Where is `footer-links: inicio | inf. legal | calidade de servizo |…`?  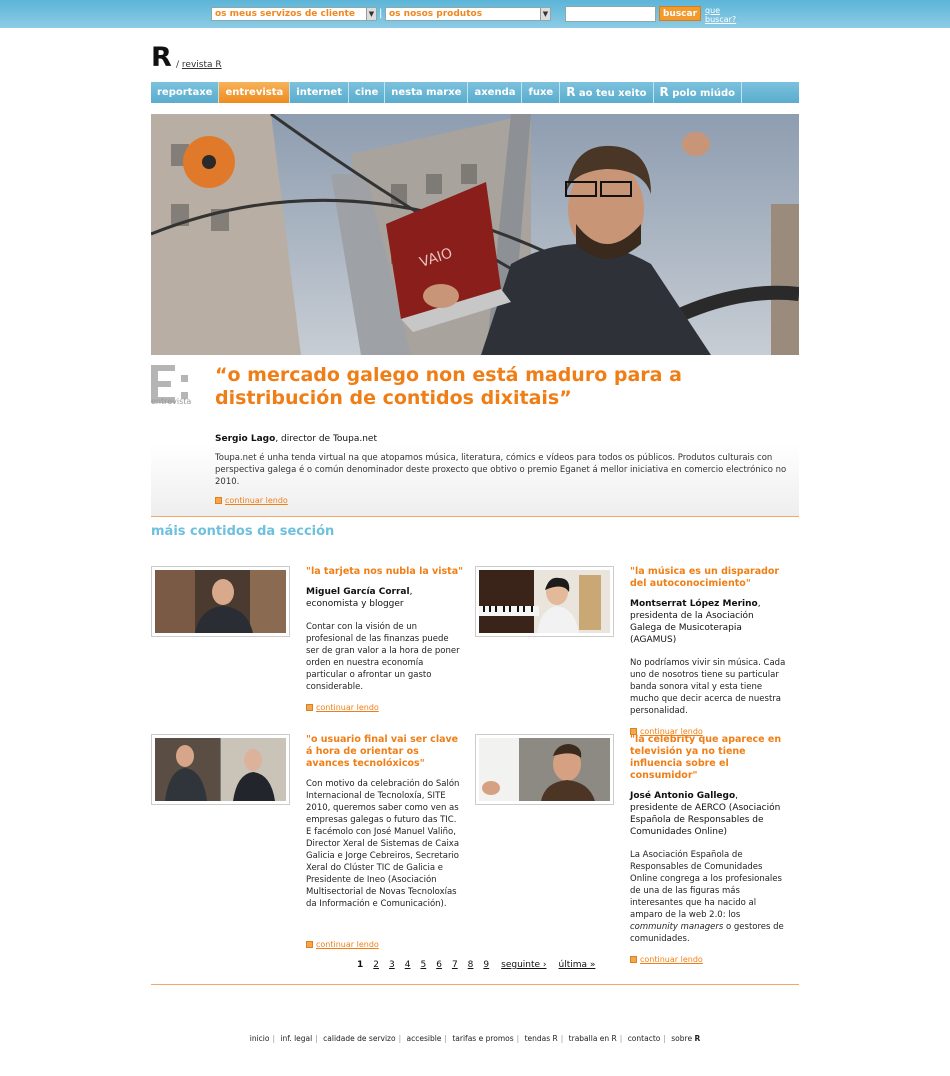
footer-links: inicio | inf. legal | calidade de servizo |… is located at coordinates (475, 1038).